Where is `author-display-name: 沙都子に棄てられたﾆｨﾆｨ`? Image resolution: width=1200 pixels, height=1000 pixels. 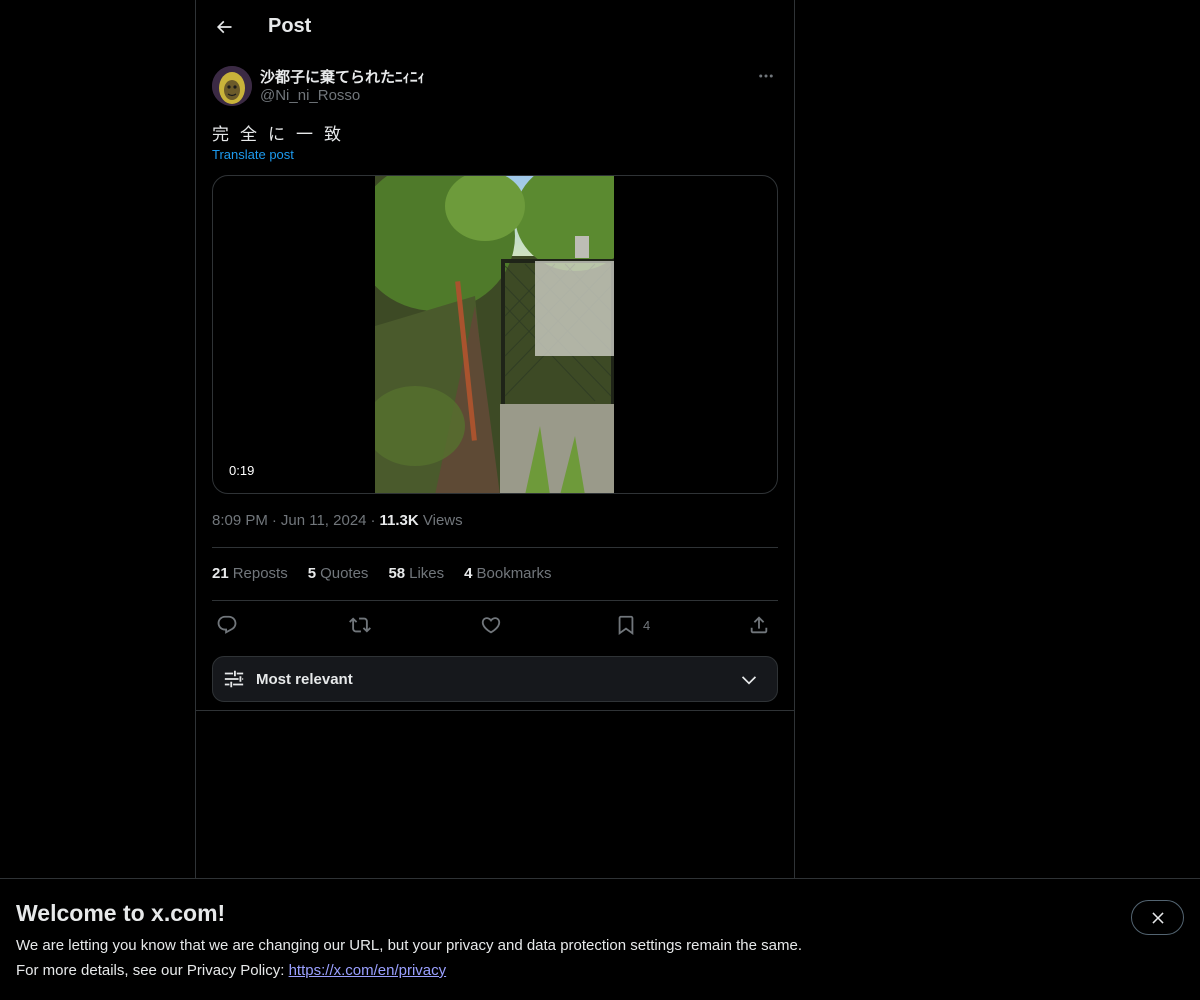
author-display-name: 沙都子に棄てられたﾆｨﾆｨ is located at coordinates (342, 76).